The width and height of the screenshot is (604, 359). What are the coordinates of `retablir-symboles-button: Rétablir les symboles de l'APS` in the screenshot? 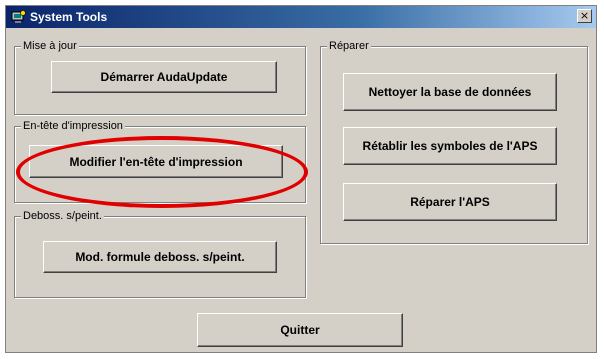 It's located at (450, 146).